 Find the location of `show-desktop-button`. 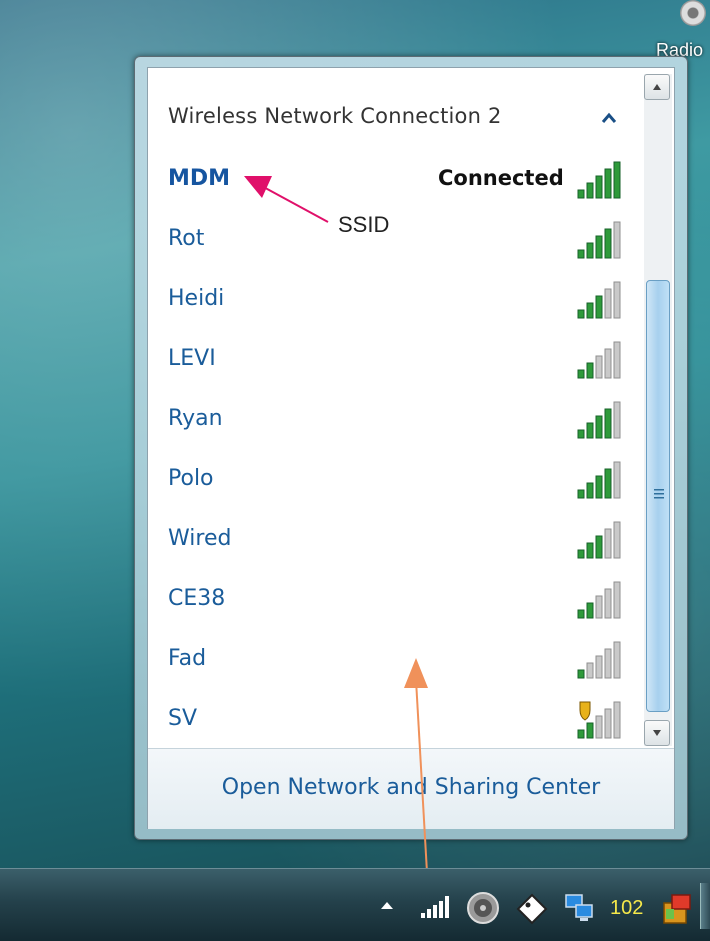

show-desktop-button is located at coordinates (705, 906).